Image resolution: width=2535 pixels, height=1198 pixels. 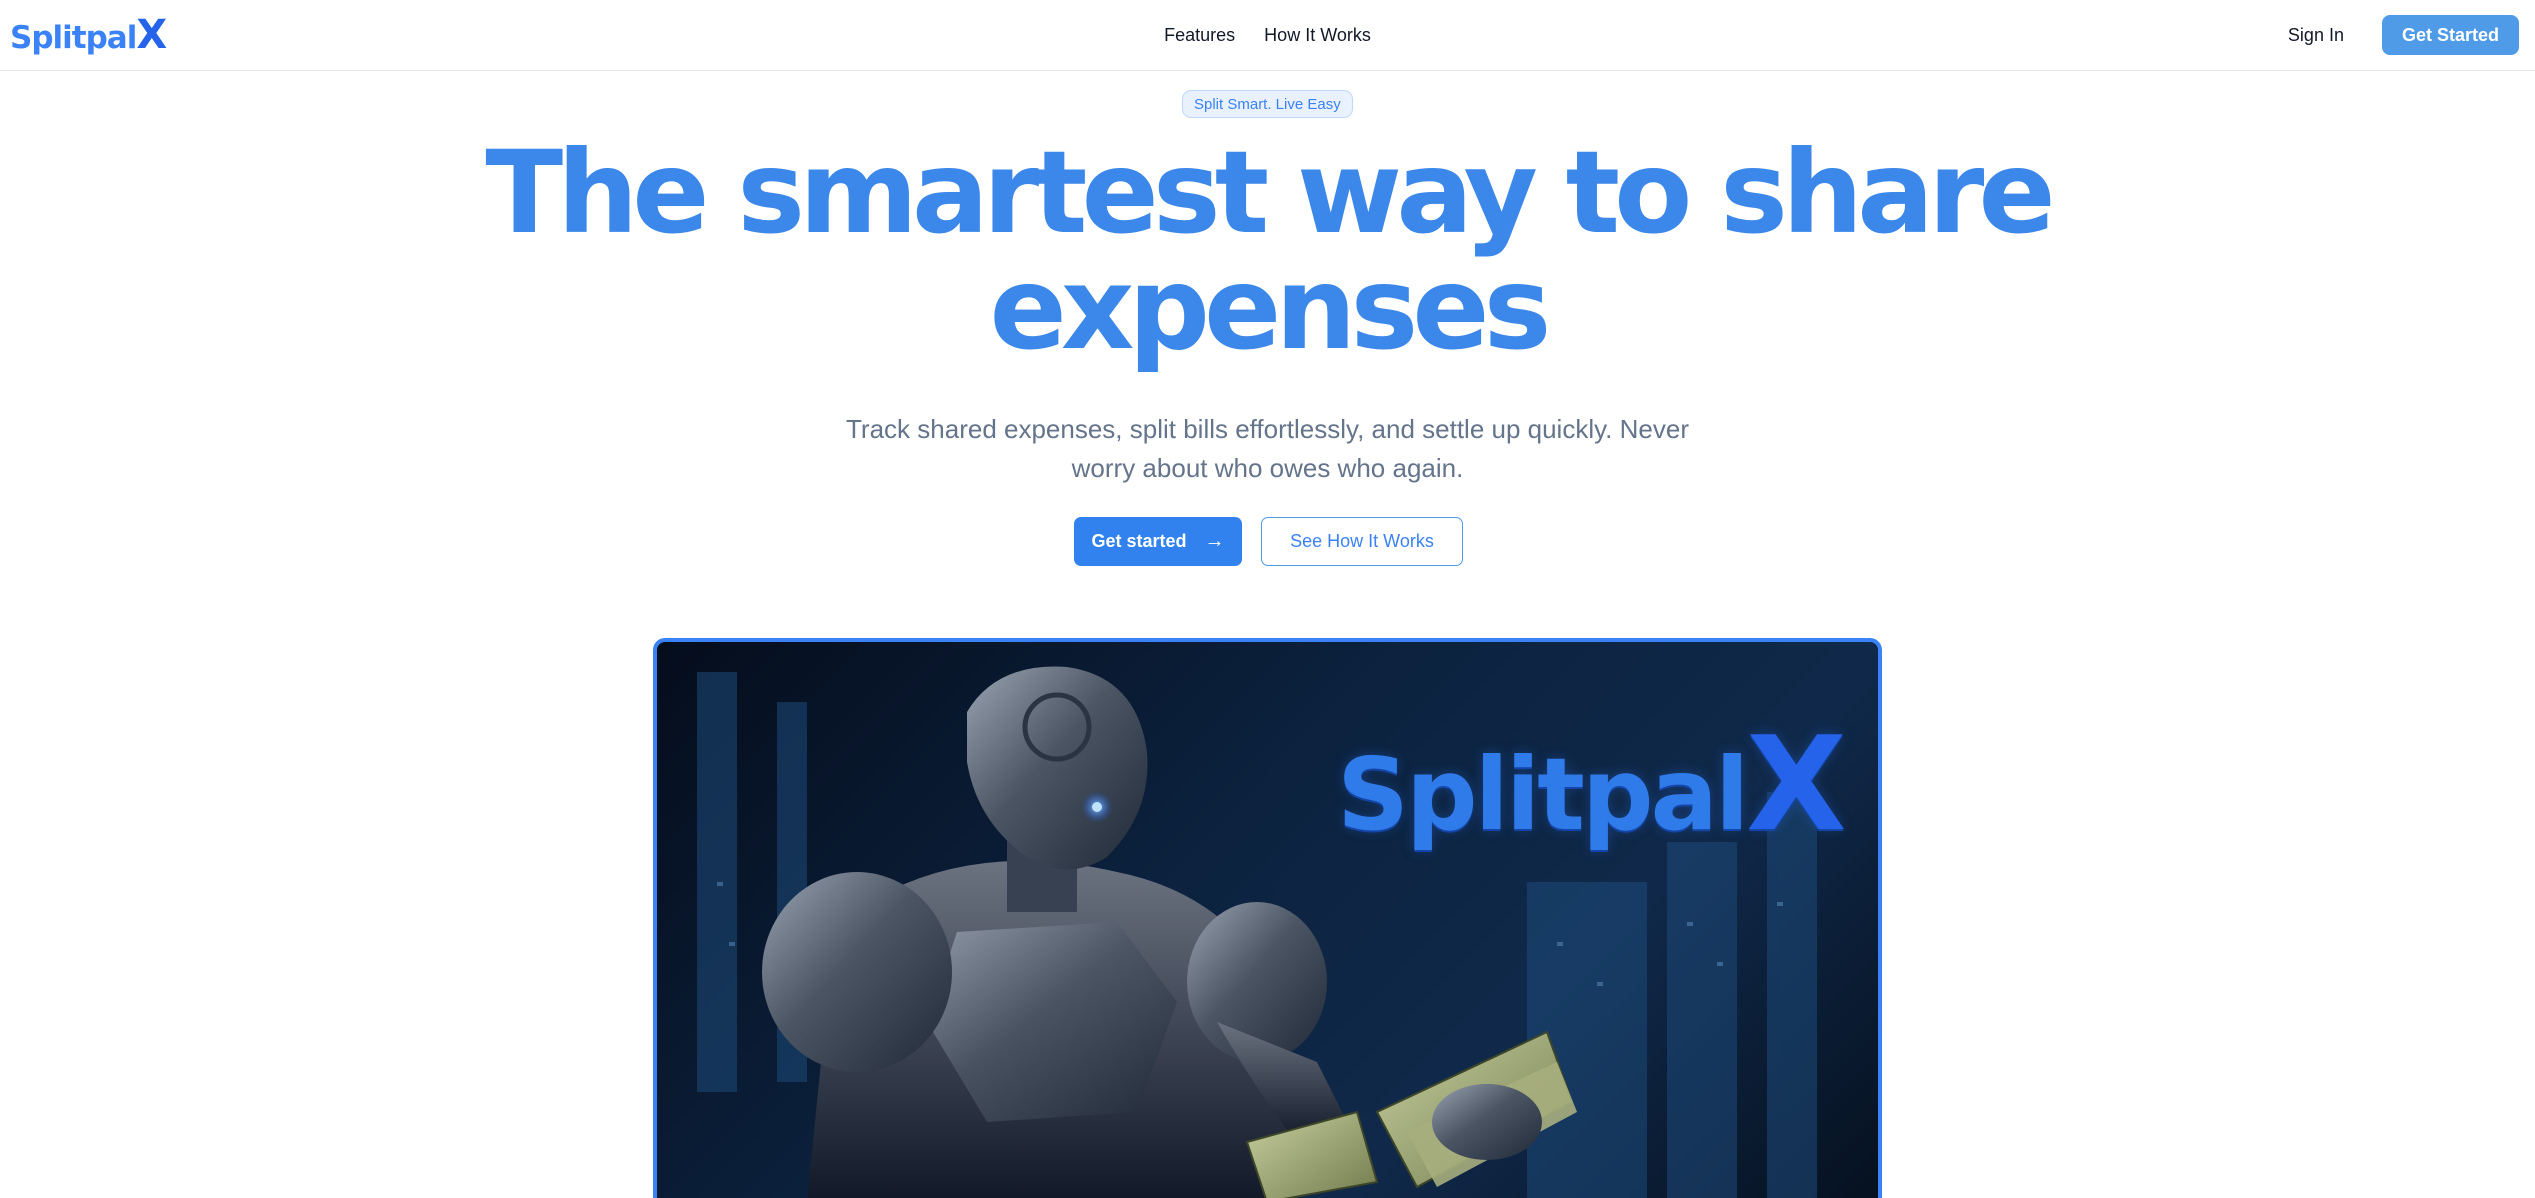 What do you see at coordinates (1139, 541) in the screenshot?
I see `get-started-button-label: Get started` at bounding box center [1139, 541].